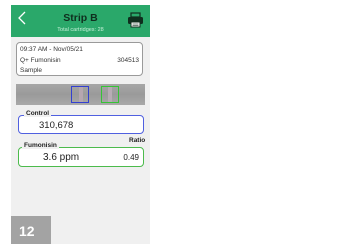  I want to click on lot-number: 304513, so click(128, 60).